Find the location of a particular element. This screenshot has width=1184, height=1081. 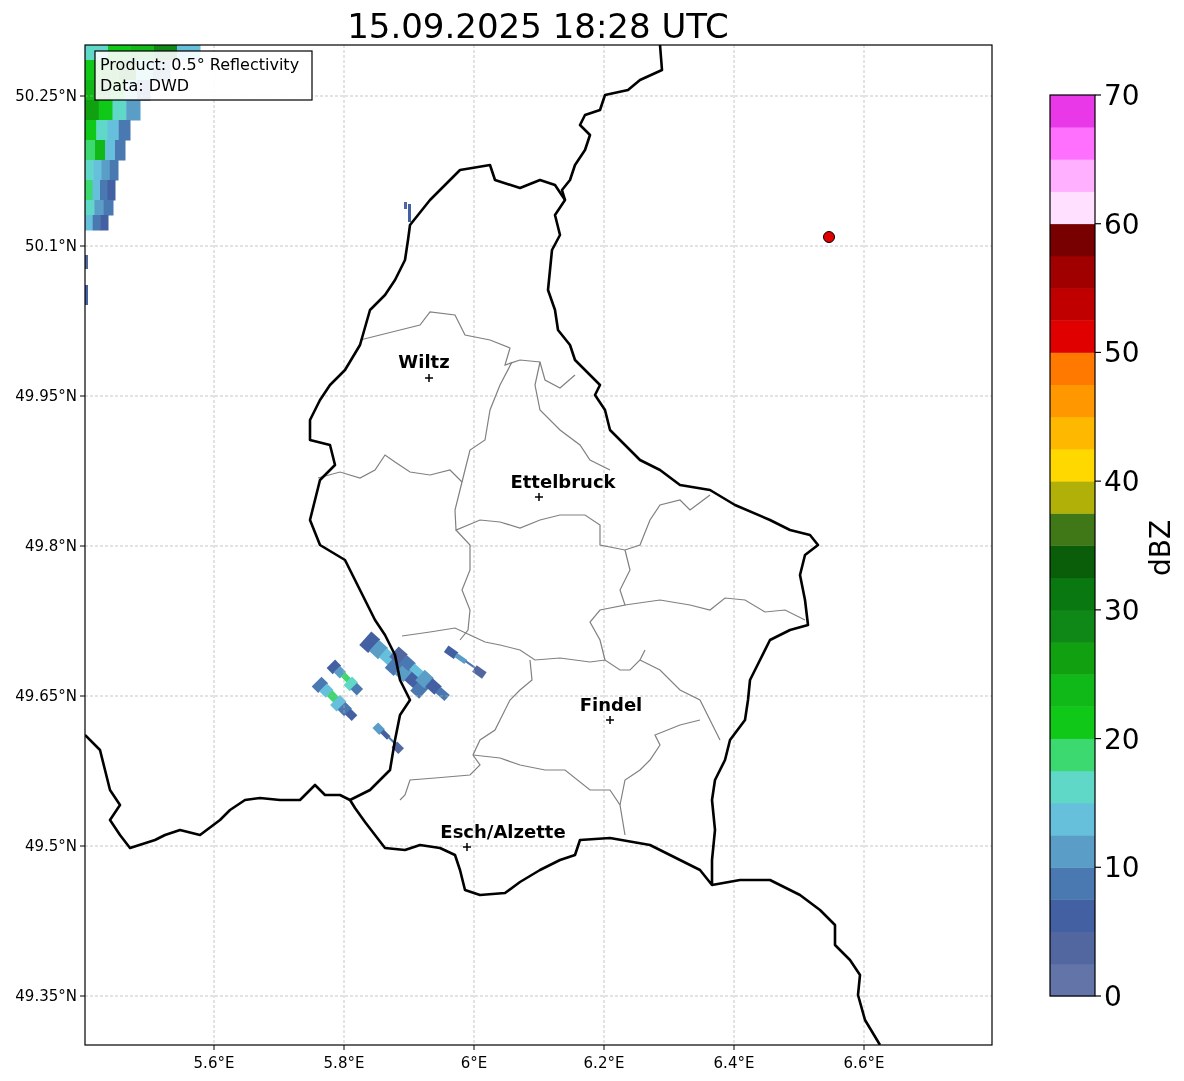

longitude-label: 6.4°E is located at coordinates (734, 1063).